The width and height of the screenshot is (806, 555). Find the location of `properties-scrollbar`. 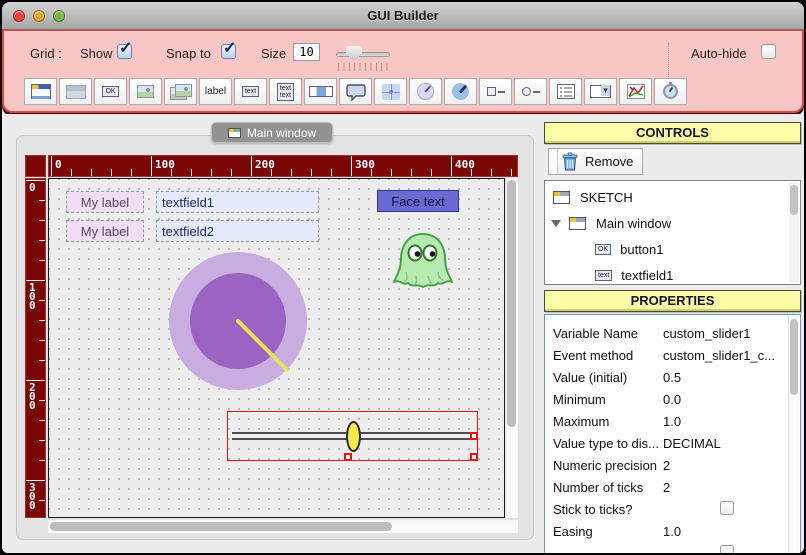

properties-scrollbar is located at coordinates (793, 434).